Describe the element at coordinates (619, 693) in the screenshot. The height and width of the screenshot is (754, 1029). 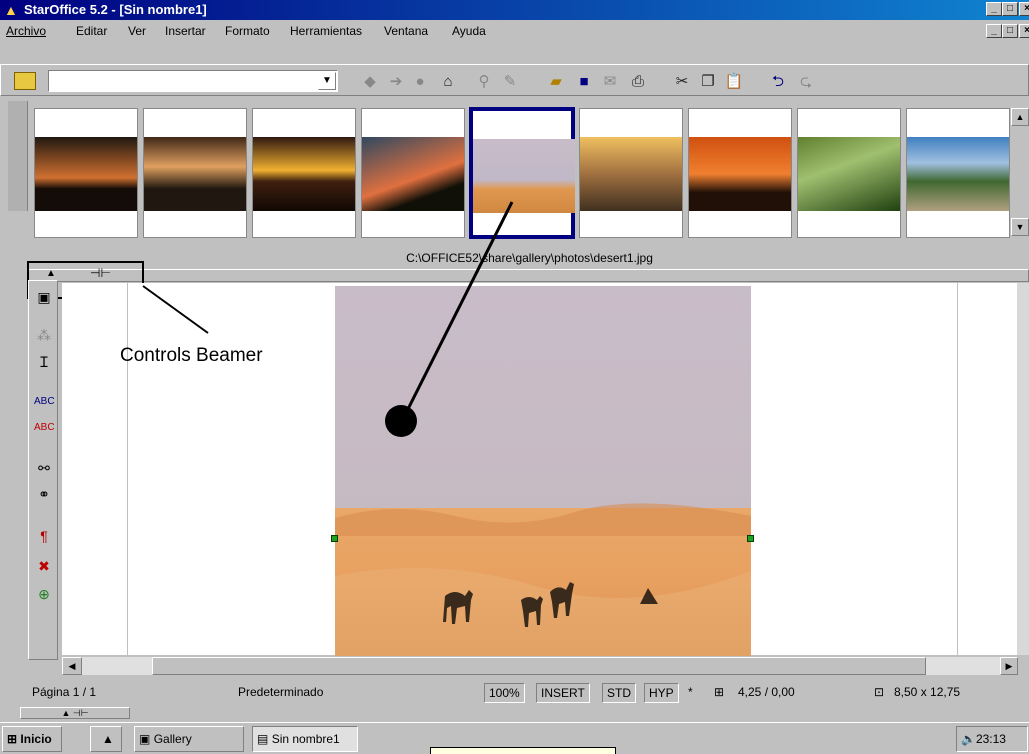
I see `status-std: STD` at that location.